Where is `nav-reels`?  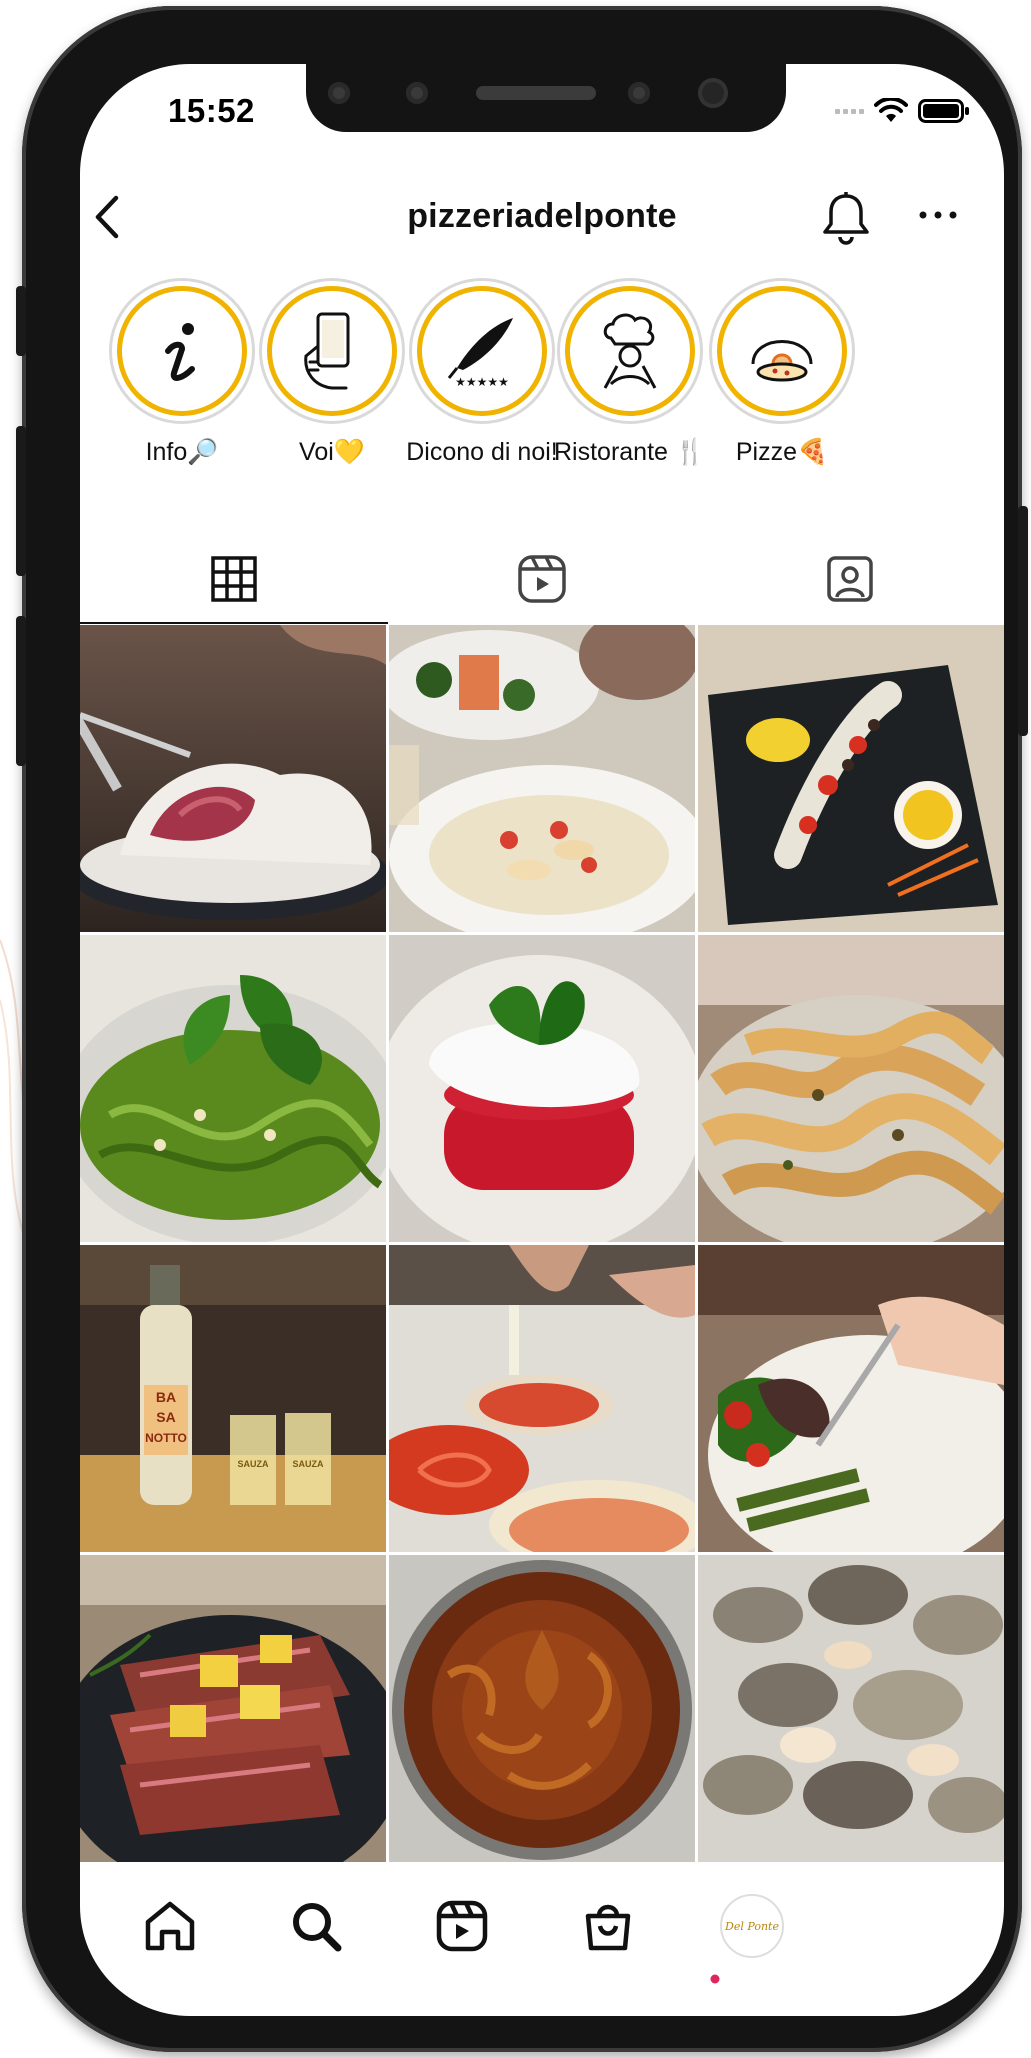
nav-reels is located at coordinates (462, 1926).